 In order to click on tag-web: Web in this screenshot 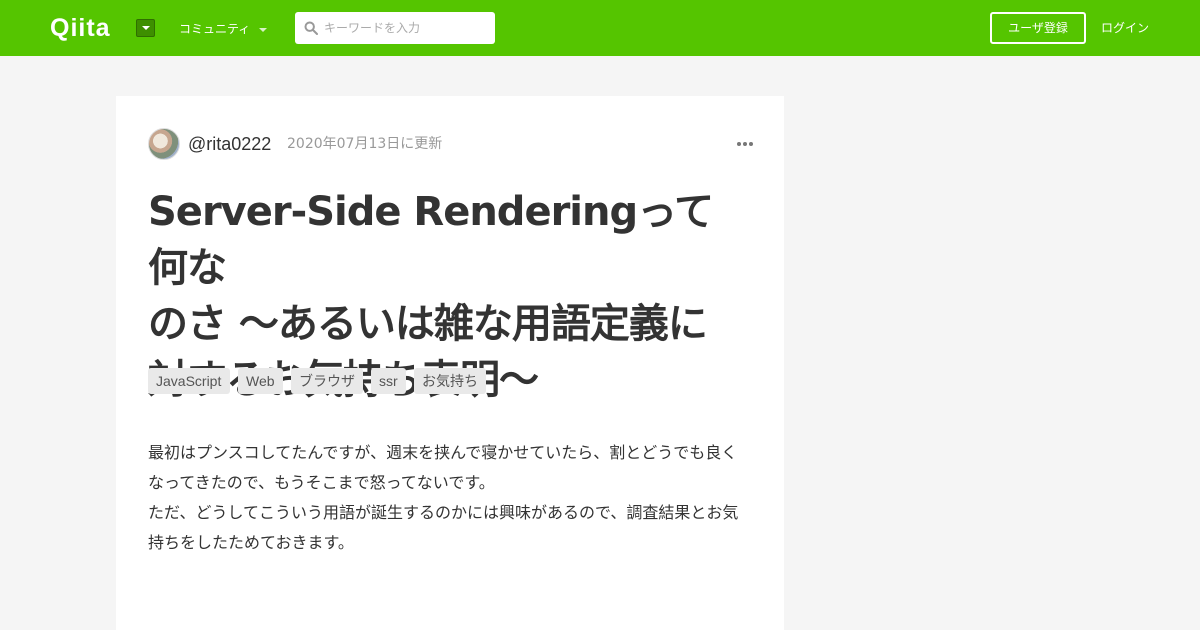, I will do `click(260, 381)`.